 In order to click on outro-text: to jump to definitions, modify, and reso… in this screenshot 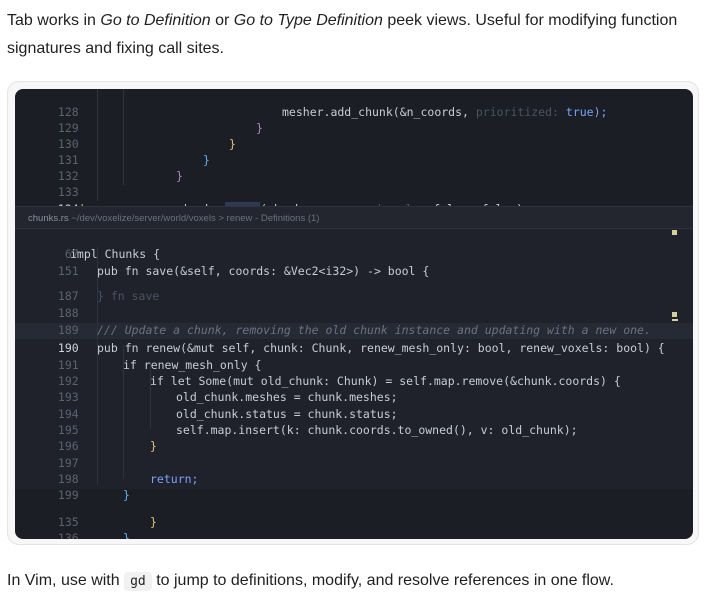, I will do `click(382, 580)`.